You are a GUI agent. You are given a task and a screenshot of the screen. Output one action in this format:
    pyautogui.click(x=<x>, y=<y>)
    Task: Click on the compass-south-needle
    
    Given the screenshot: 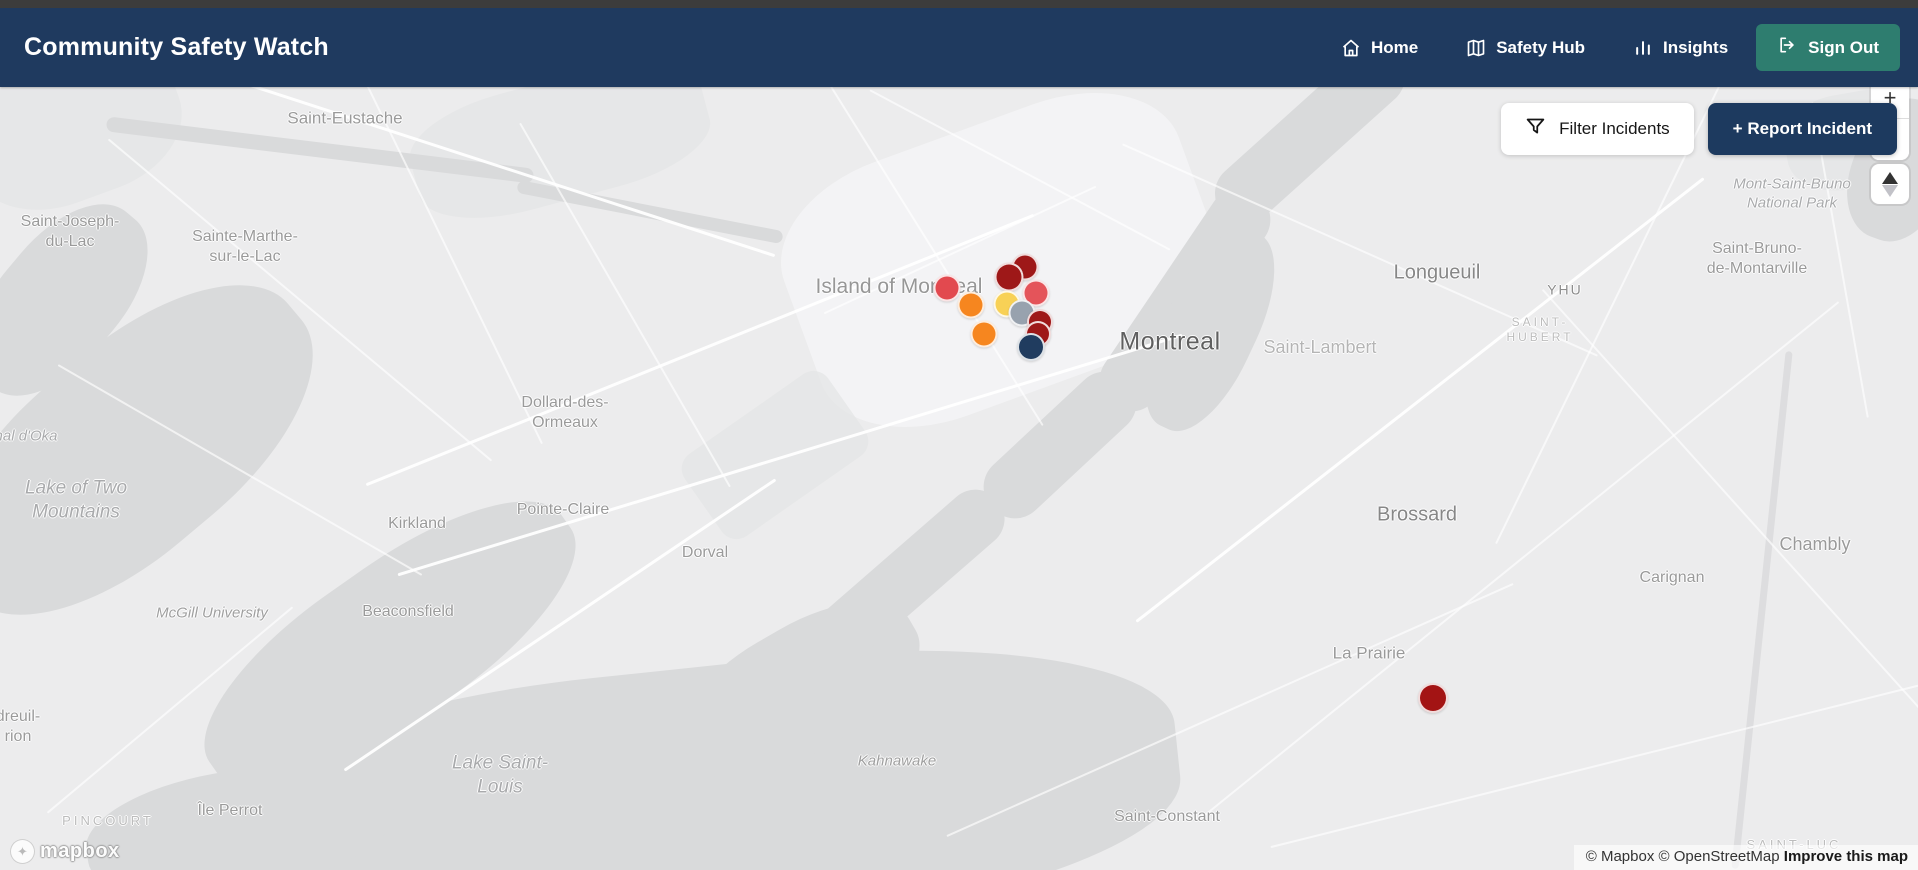 What is the action you would take?
    pyautogui.click(x=1890, y=190)
    